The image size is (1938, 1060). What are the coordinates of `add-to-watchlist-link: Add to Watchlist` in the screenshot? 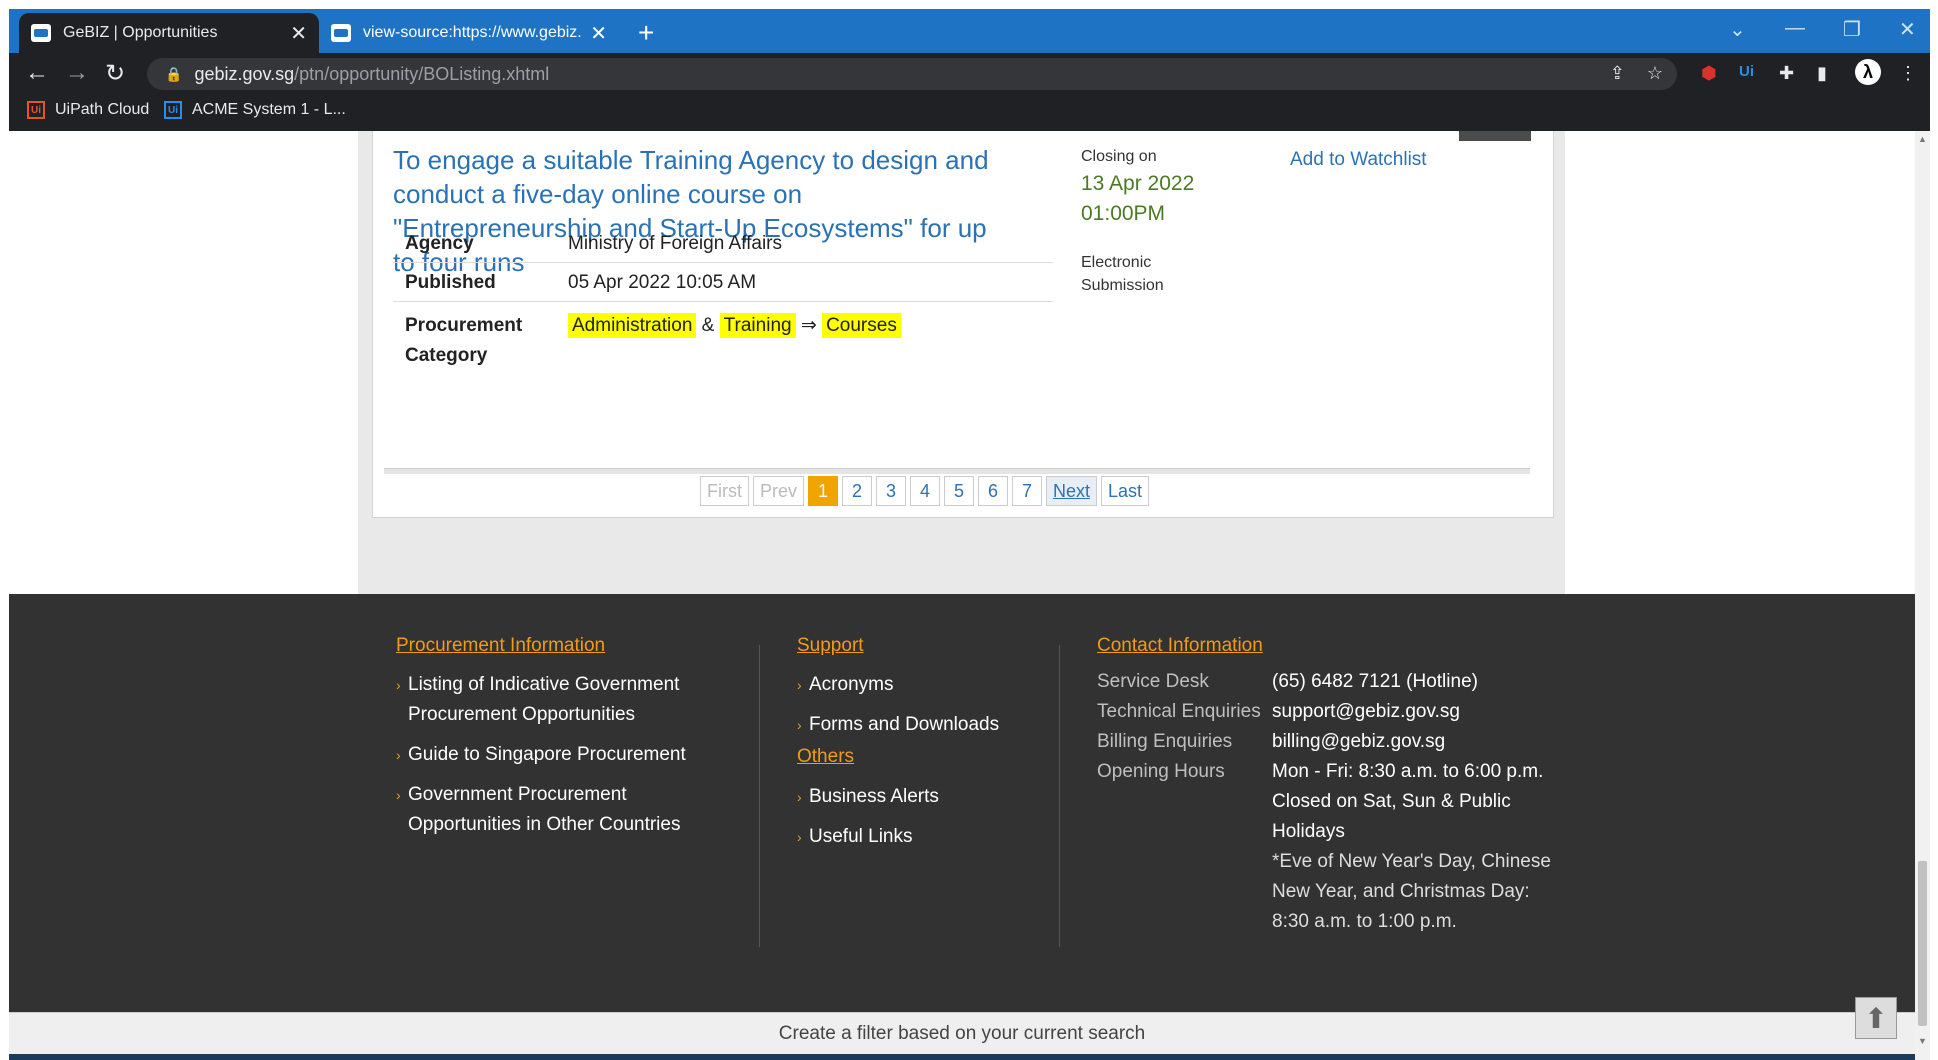 It's located at (1358, 160).